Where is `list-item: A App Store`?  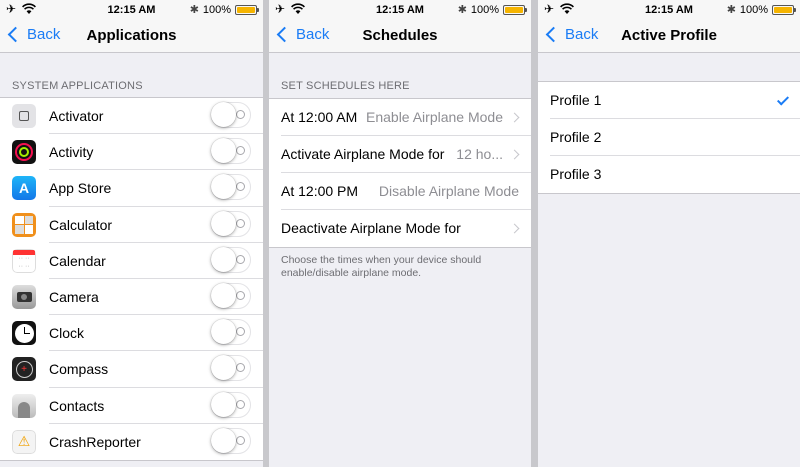
list-item: A App Store is located at coordinates (131, 188).